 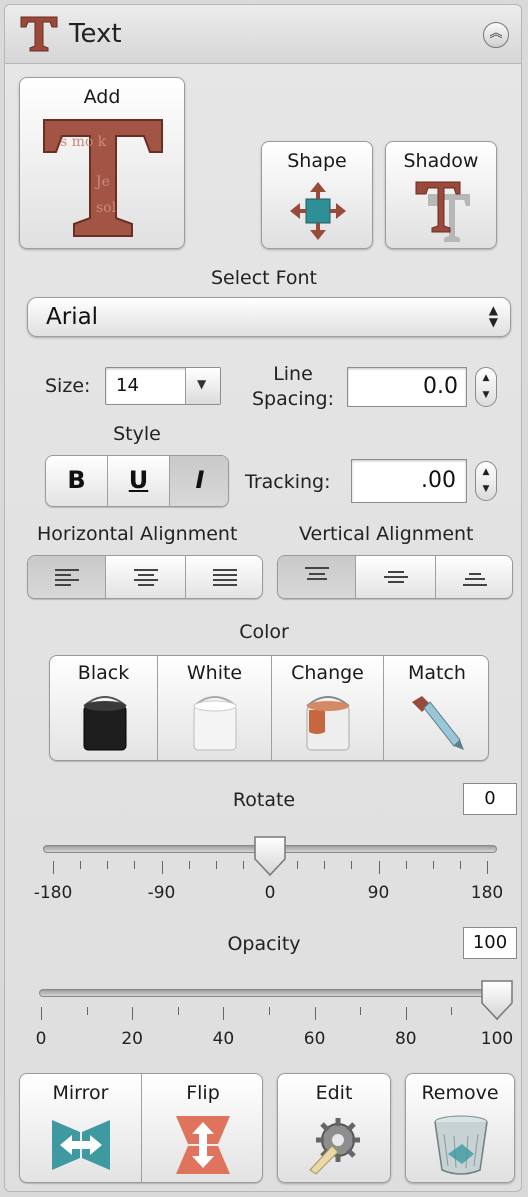 What do you see at coordinates (270, 993) in the screenshot?
I see `opacity-slider-track` at bounding box center [270, 993].